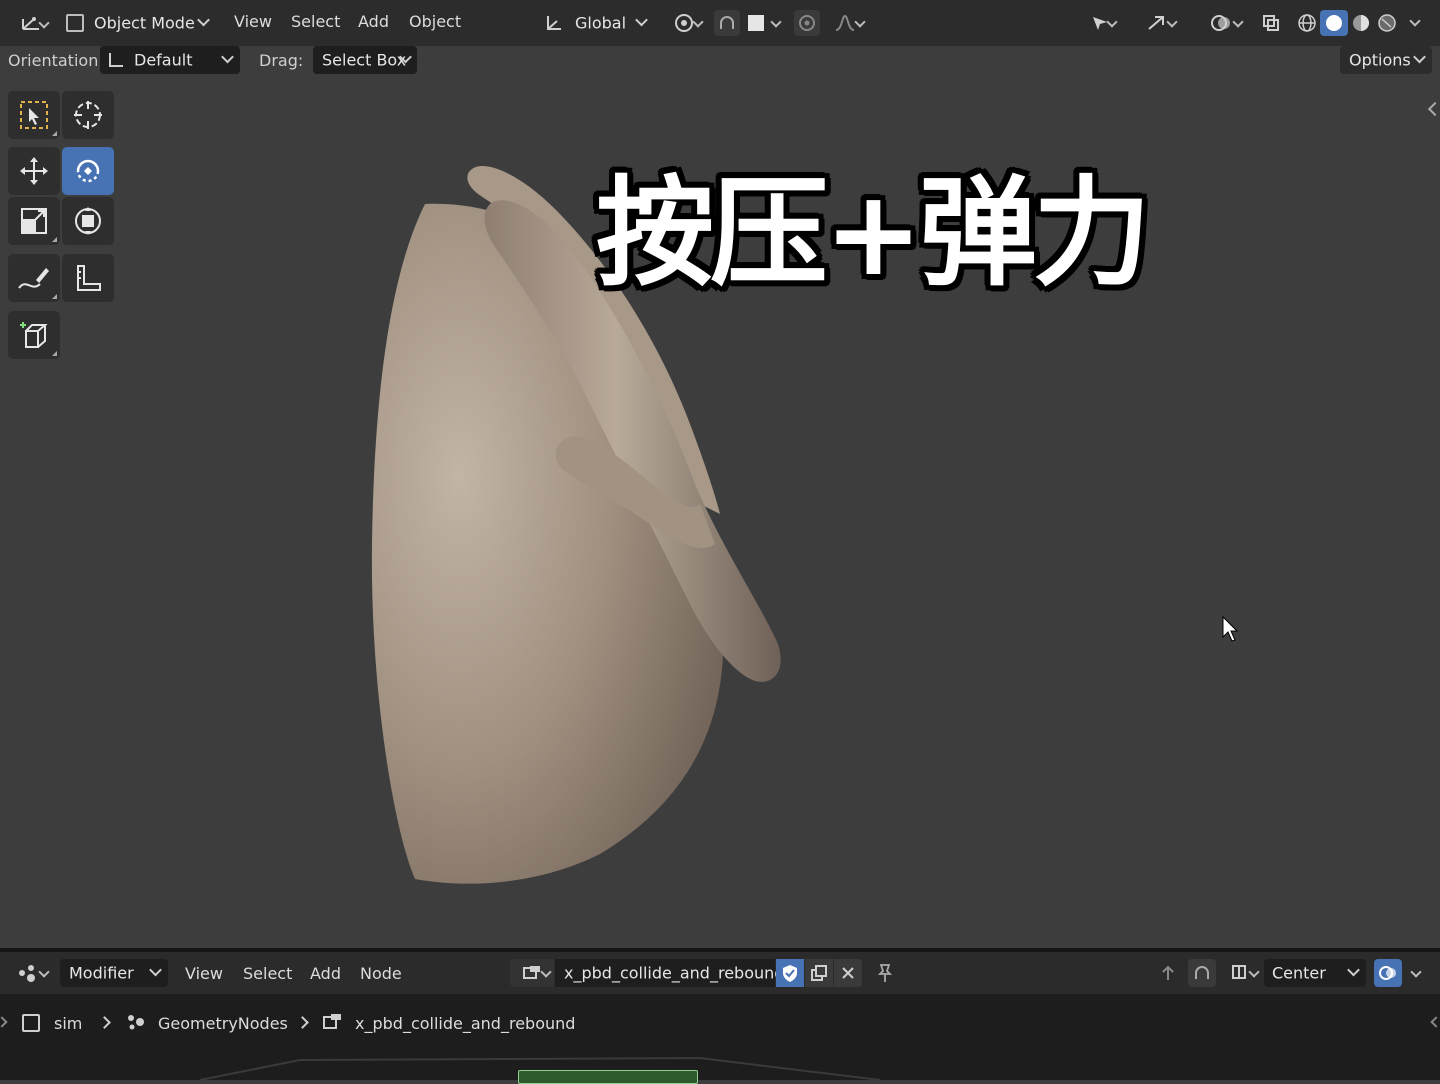  I want to click on xray-icon, so click(1271, 23).